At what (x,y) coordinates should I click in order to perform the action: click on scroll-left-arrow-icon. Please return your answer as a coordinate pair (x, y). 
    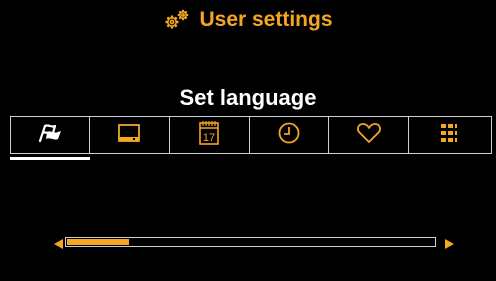
    Looking at the image, I should click on (58, 244).